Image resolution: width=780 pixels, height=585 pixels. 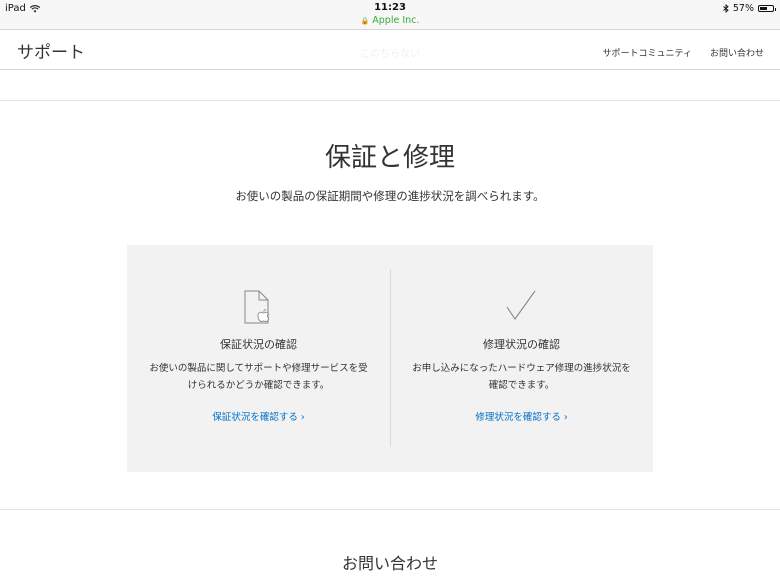 What do you see at coordinates (390, 196) in the screenshot?
I see `page-subtitle: お使いの製品の保証期間や修理の進捗状況を調べられます。` at bounding box center [390, 196].